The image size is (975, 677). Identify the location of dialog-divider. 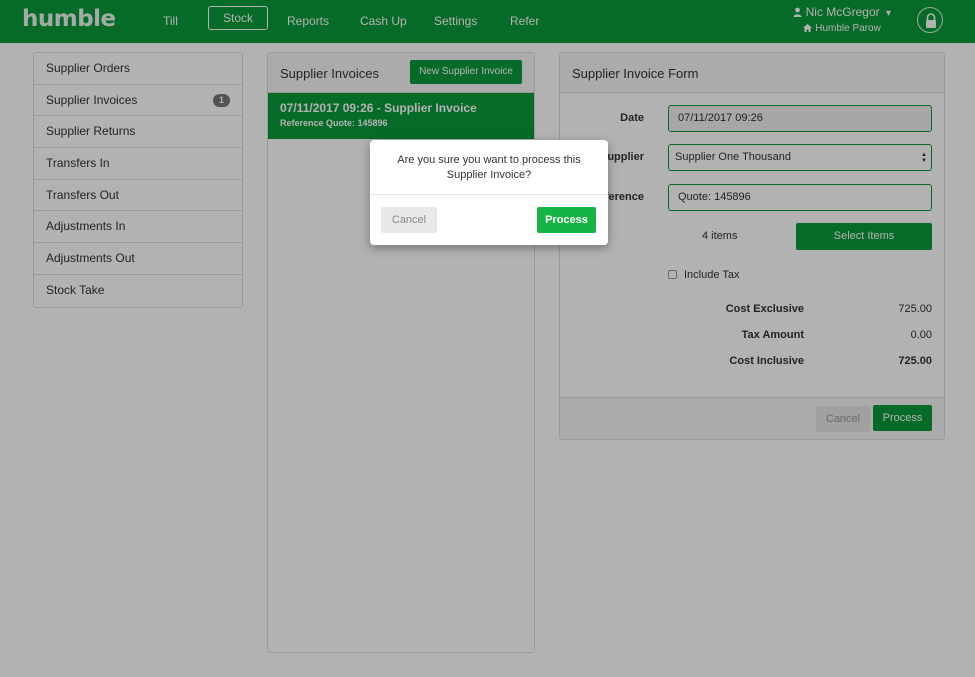
(489, 194).